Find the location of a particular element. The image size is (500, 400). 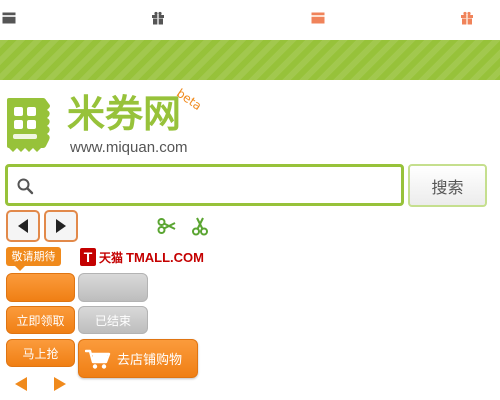

prev-button is located at coordinates (23, 226).